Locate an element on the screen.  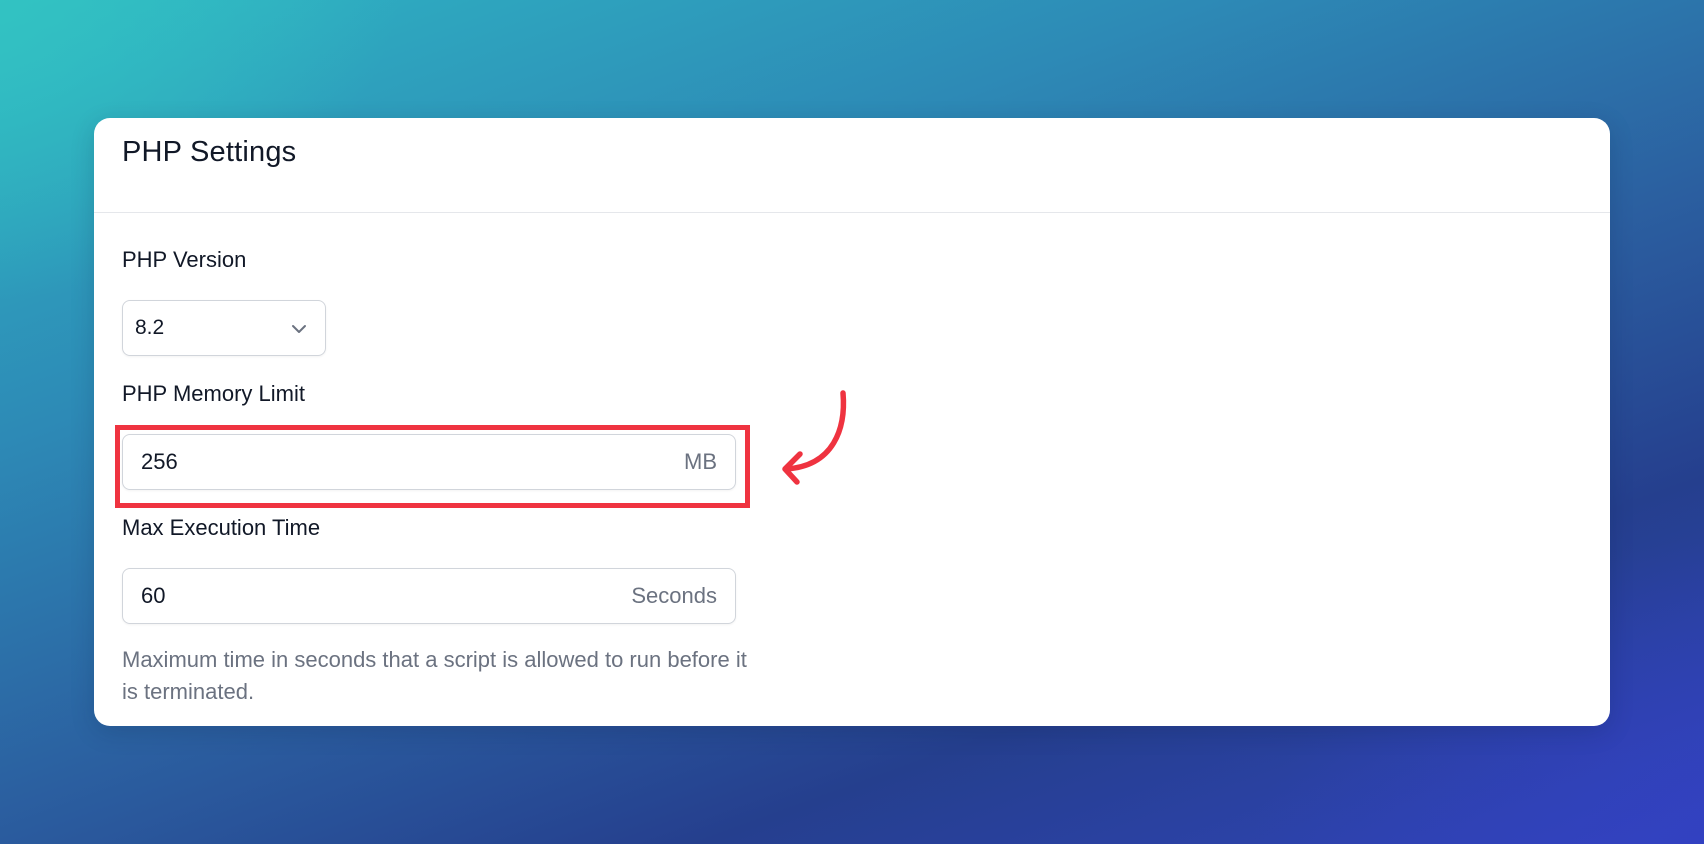
card-header: PHP Settings is located at coordinates (852, 165).